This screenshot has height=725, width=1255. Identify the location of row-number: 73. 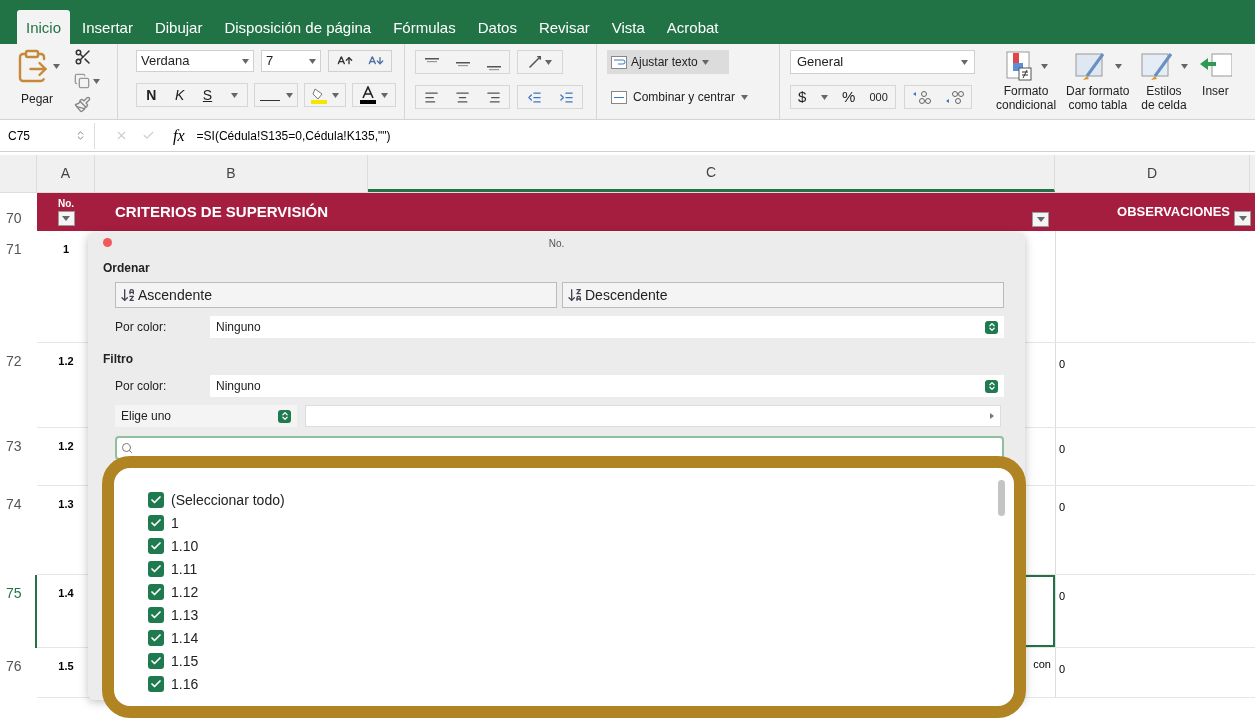
(18, 457).